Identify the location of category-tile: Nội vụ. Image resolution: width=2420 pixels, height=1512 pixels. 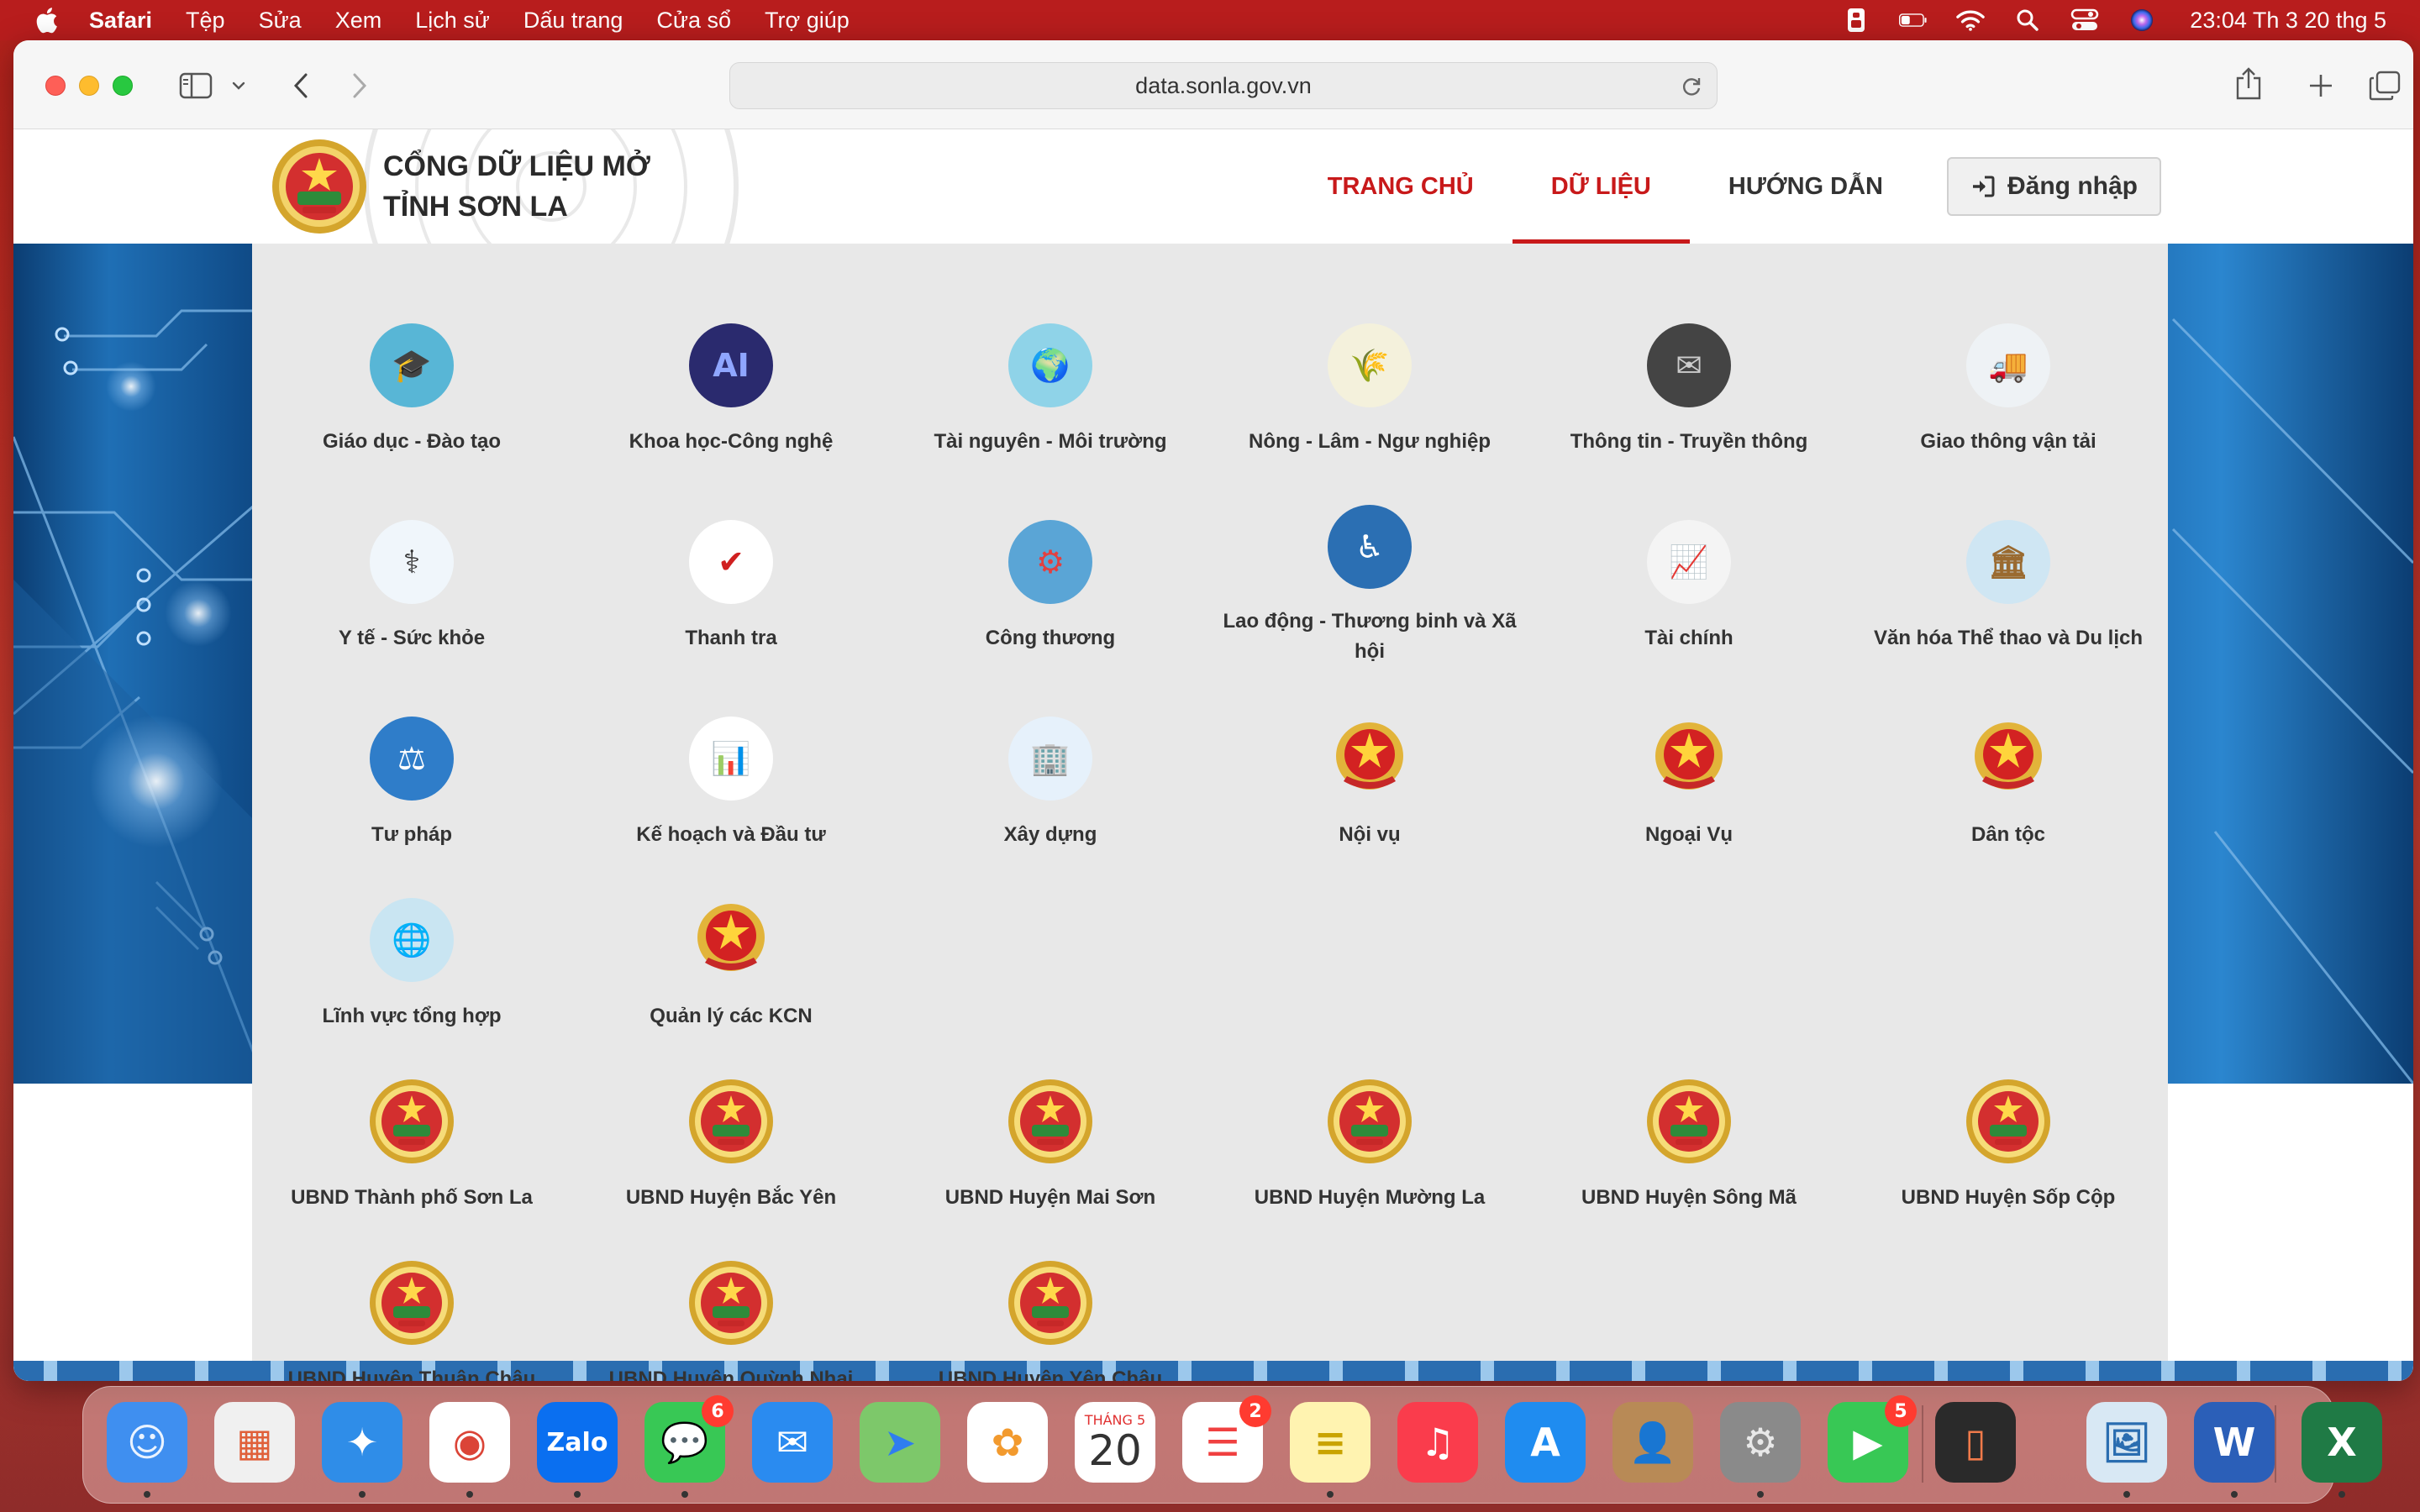
(1369, 783).